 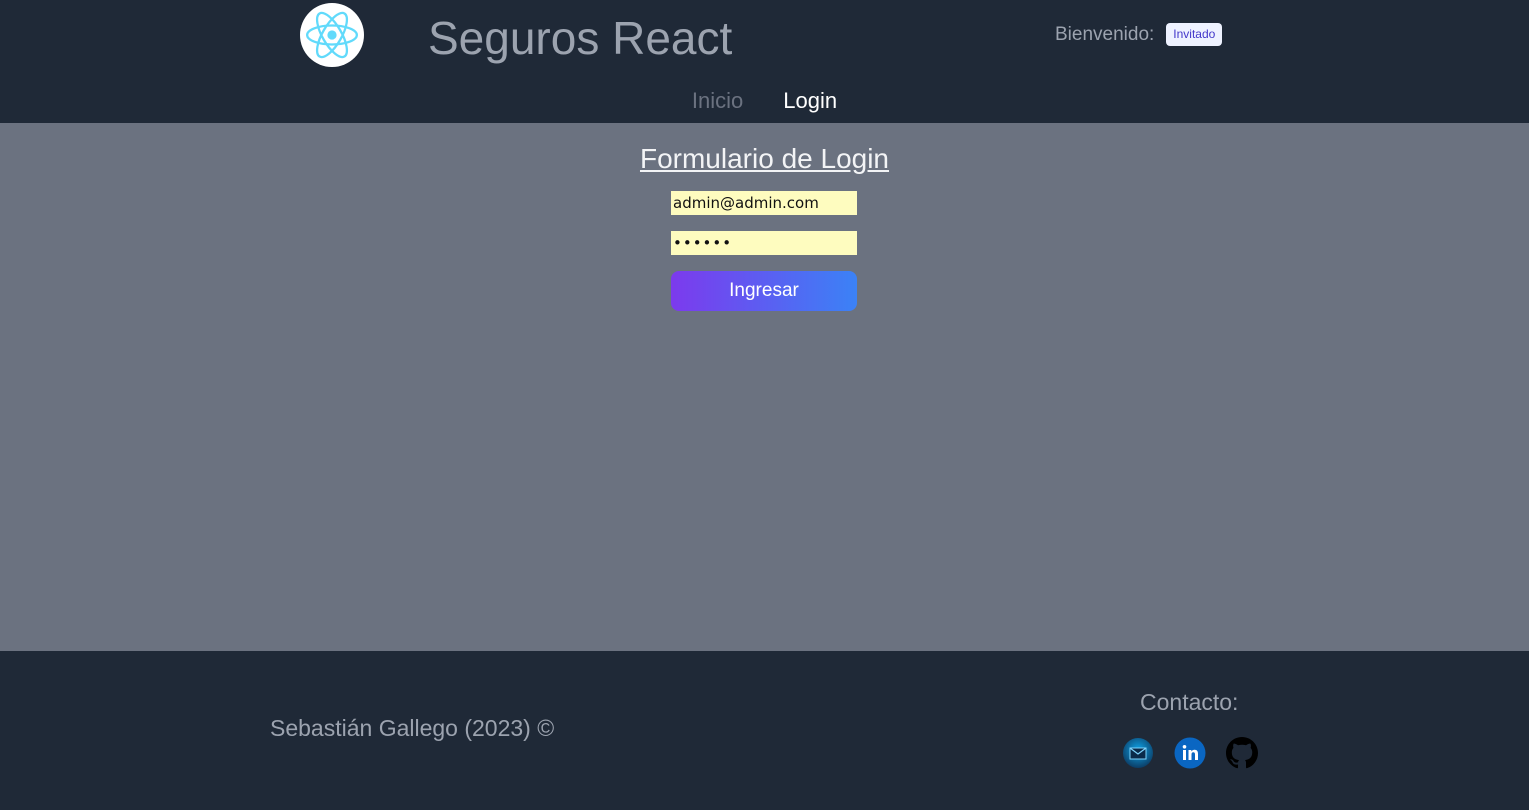 What do you see at coordinates (764, 291) in the screenshot?
I see `login-submit-button: Ingresar` at bounding box center [764, 291].